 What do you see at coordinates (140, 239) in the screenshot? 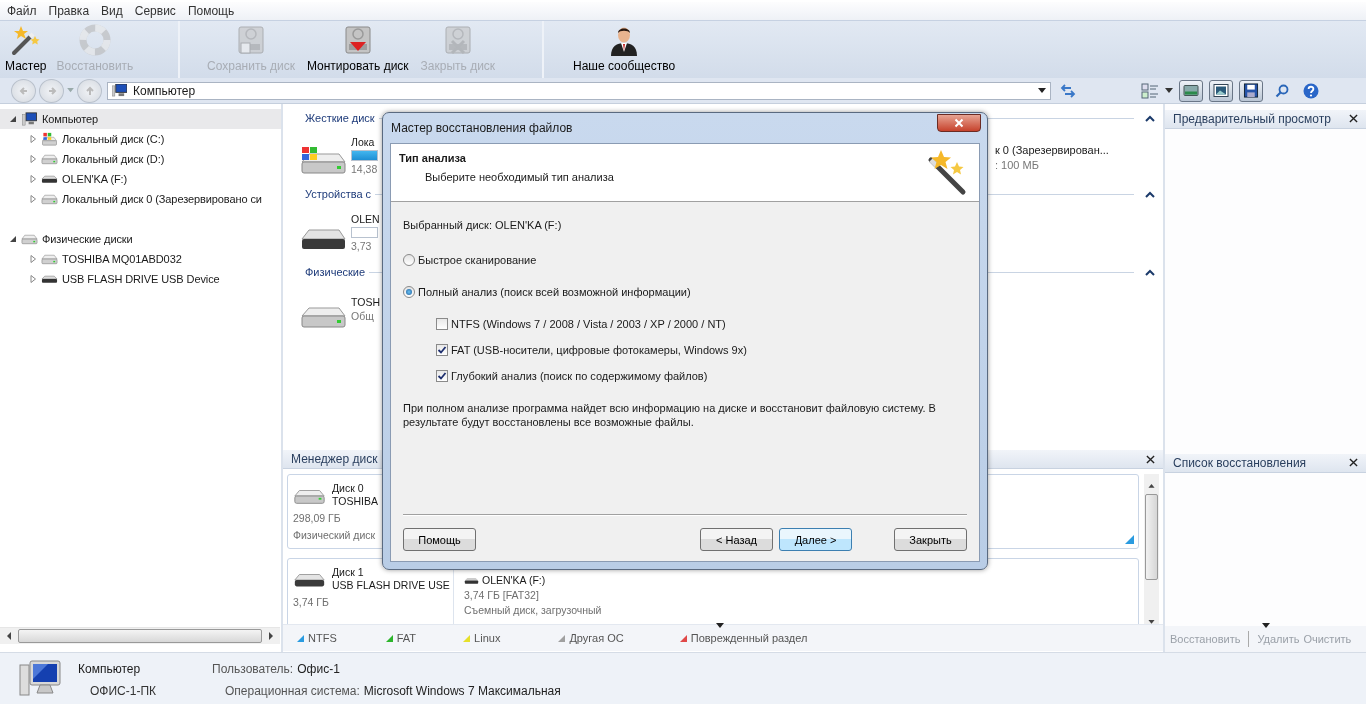
I see `tree-item: Физические диски` at bounding box center [140, 239].